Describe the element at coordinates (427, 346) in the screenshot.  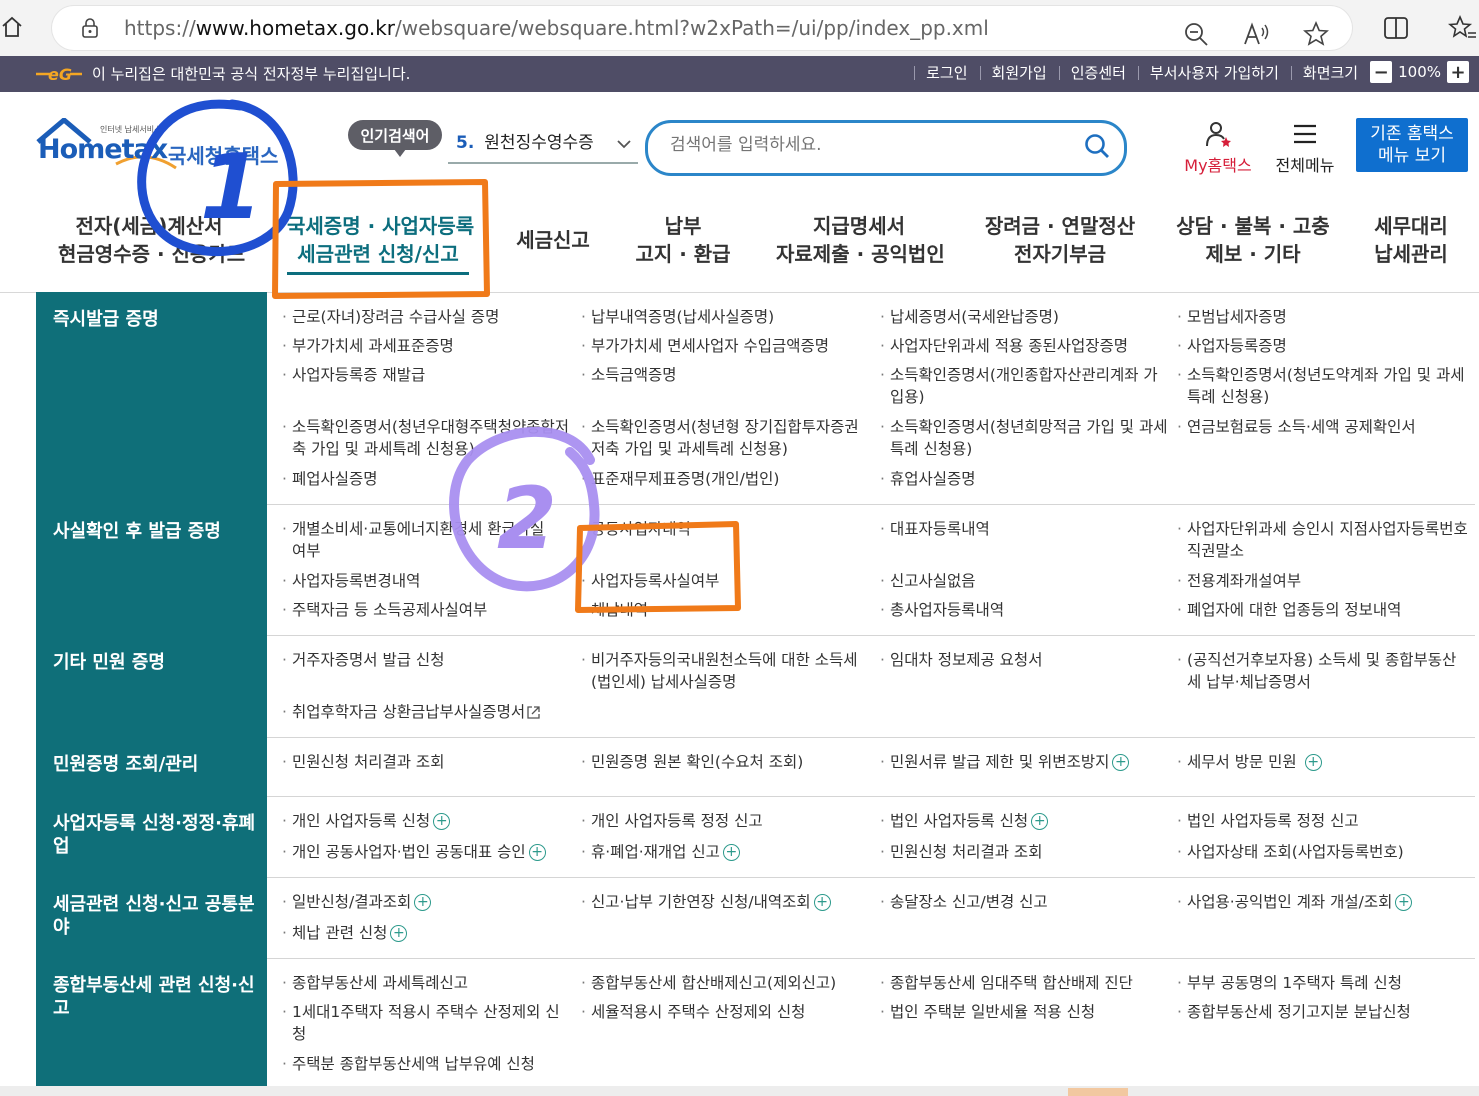
I see `menu-link: 부가가치세 과세표준증명` at that location.